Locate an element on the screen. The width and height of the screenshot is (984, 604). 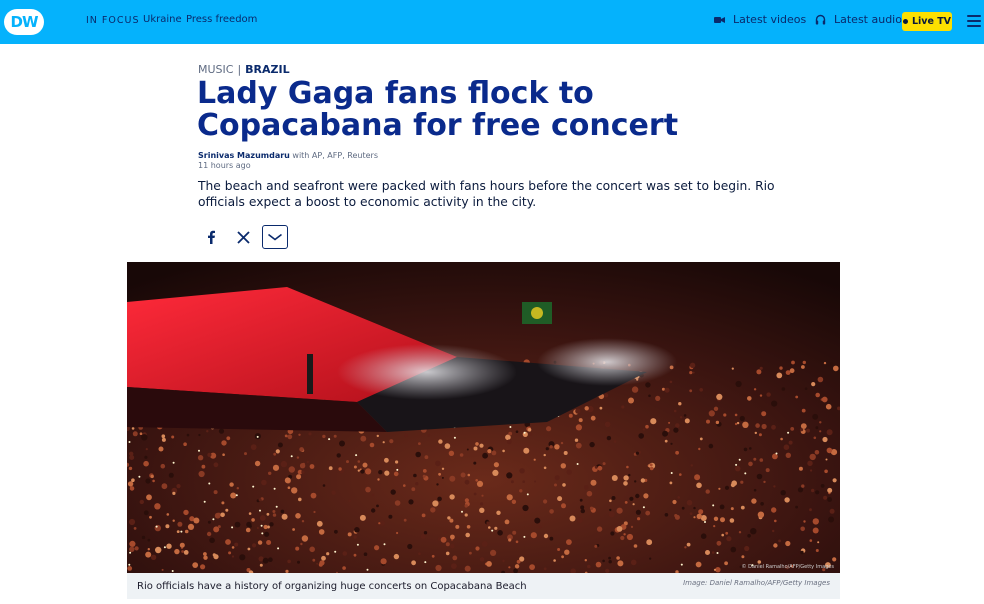
share-x-button is located at coordinates (243, 237).